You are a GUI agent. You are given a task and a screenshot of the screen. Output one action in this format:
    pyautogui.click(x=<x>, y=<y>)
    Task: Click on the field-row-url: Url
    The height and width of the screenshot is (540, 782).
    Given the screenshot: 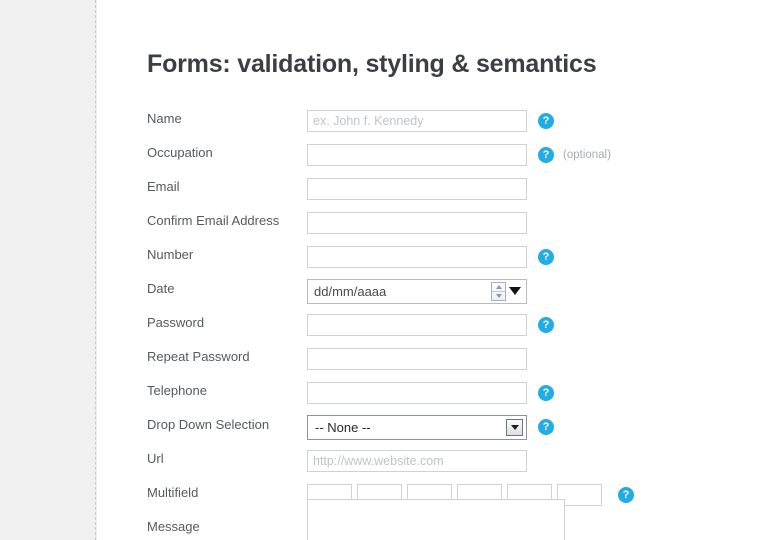 What is the action you would take?
    pyautogui.click(x=439, y=461)
    